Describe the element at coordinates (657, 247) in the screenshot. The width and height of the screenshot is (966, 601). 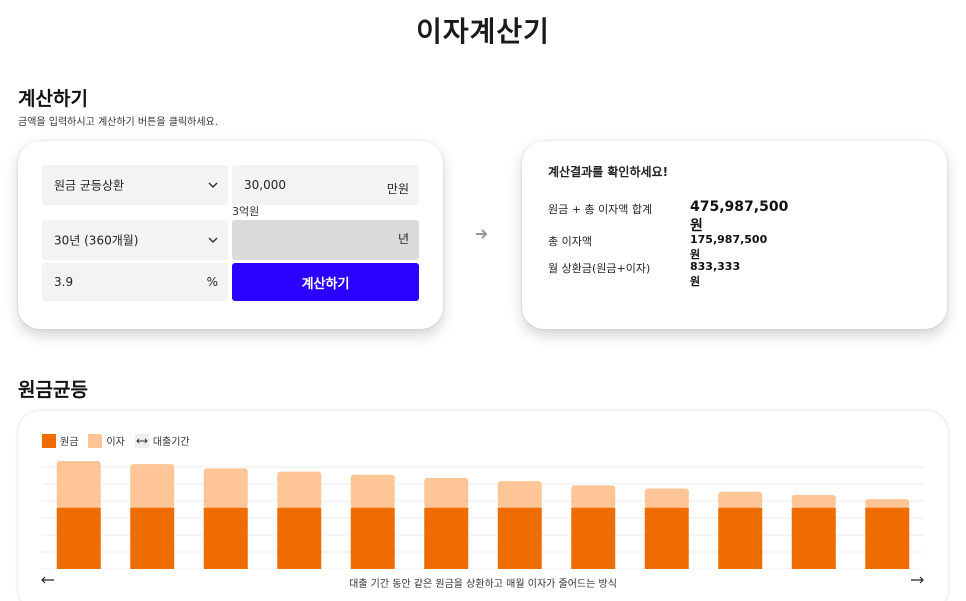
I see `result-row-interest: 총 이자액 175,987,500원` at that location.